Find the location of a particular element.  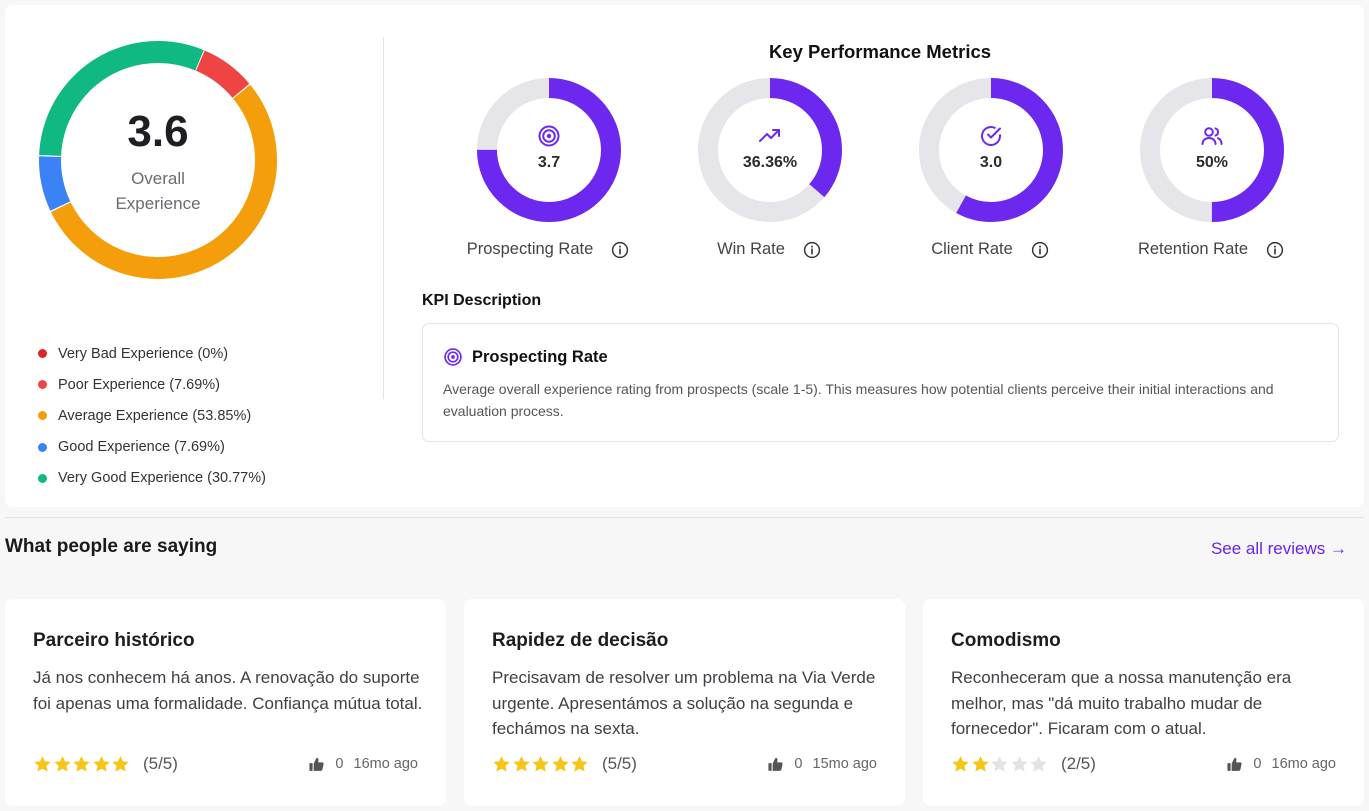

legend-label: Average Experience (53.85%) is located at coordinates (155, 415).